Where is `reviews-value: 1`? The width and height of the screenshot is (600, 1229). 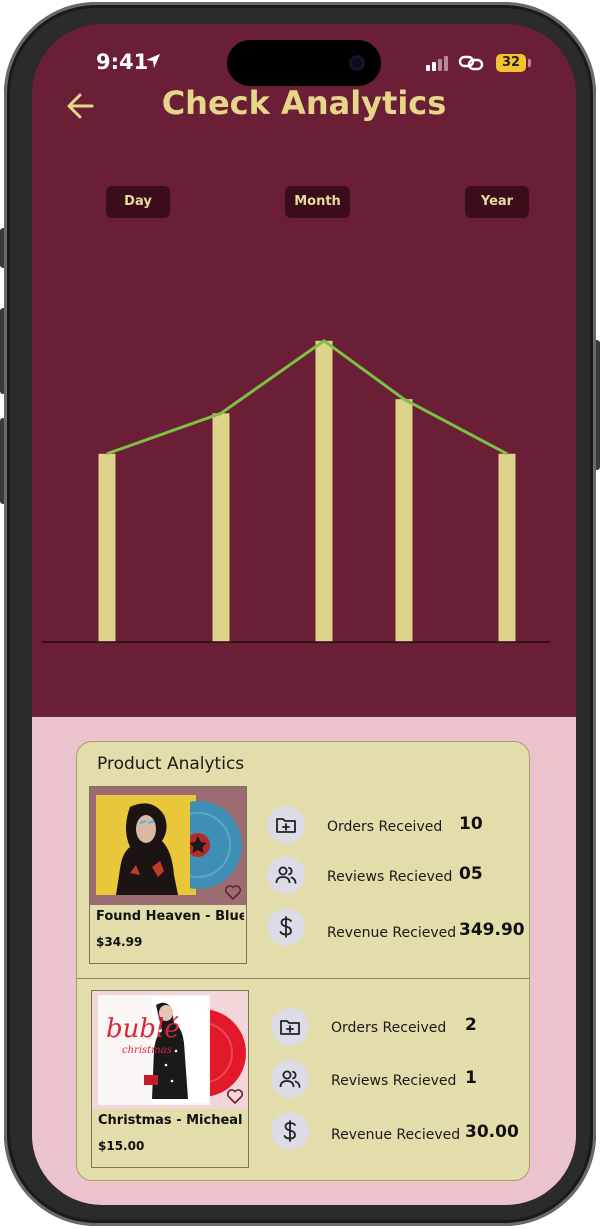 reviews-value: 1 is located at coordinates (471, 1078).